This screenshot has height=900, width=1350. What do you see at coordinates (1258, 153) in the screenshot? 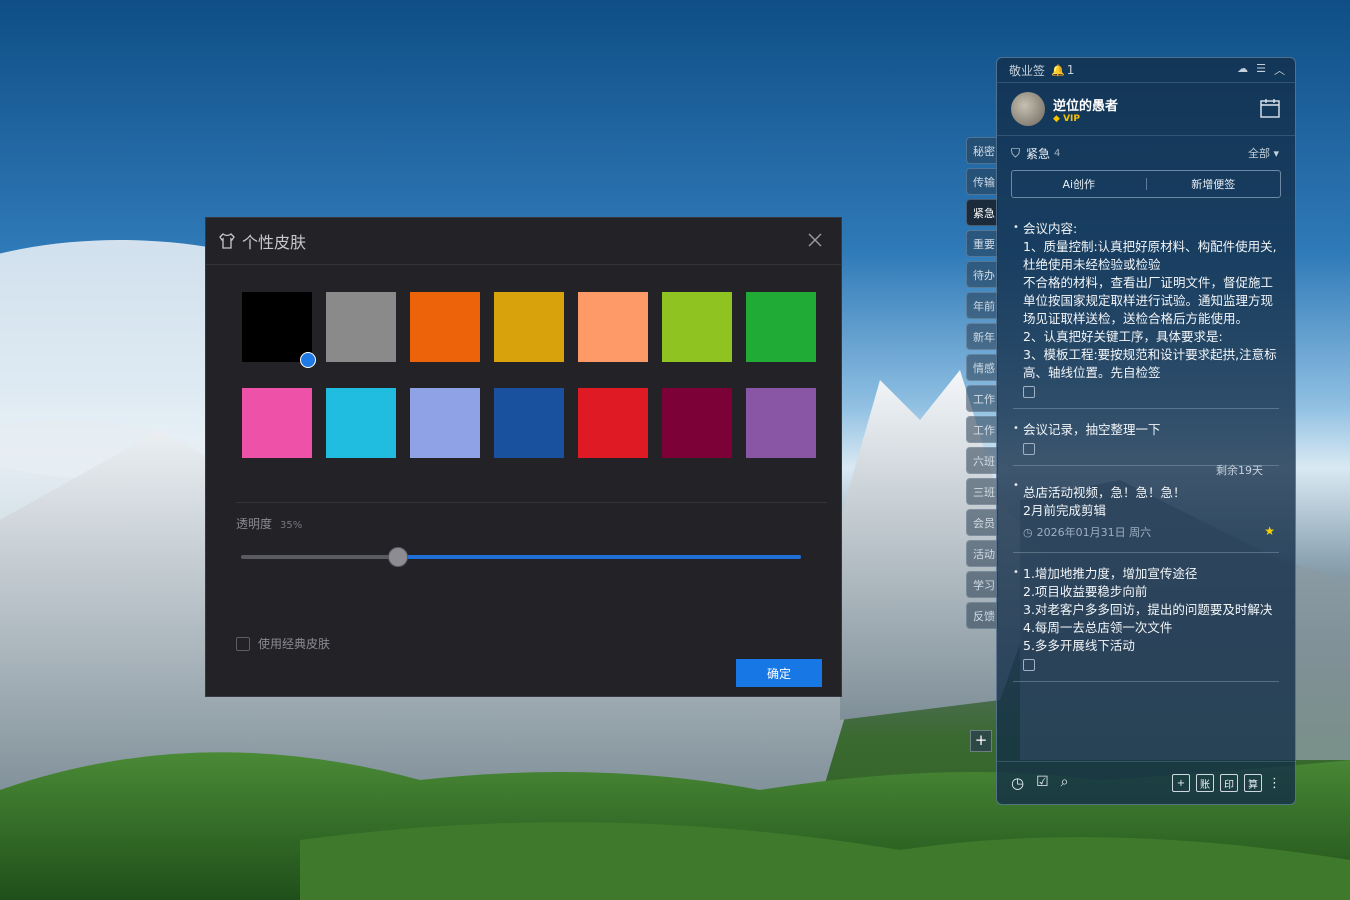
I see `filter-label: 全部` at bounding box center [1258, 153].